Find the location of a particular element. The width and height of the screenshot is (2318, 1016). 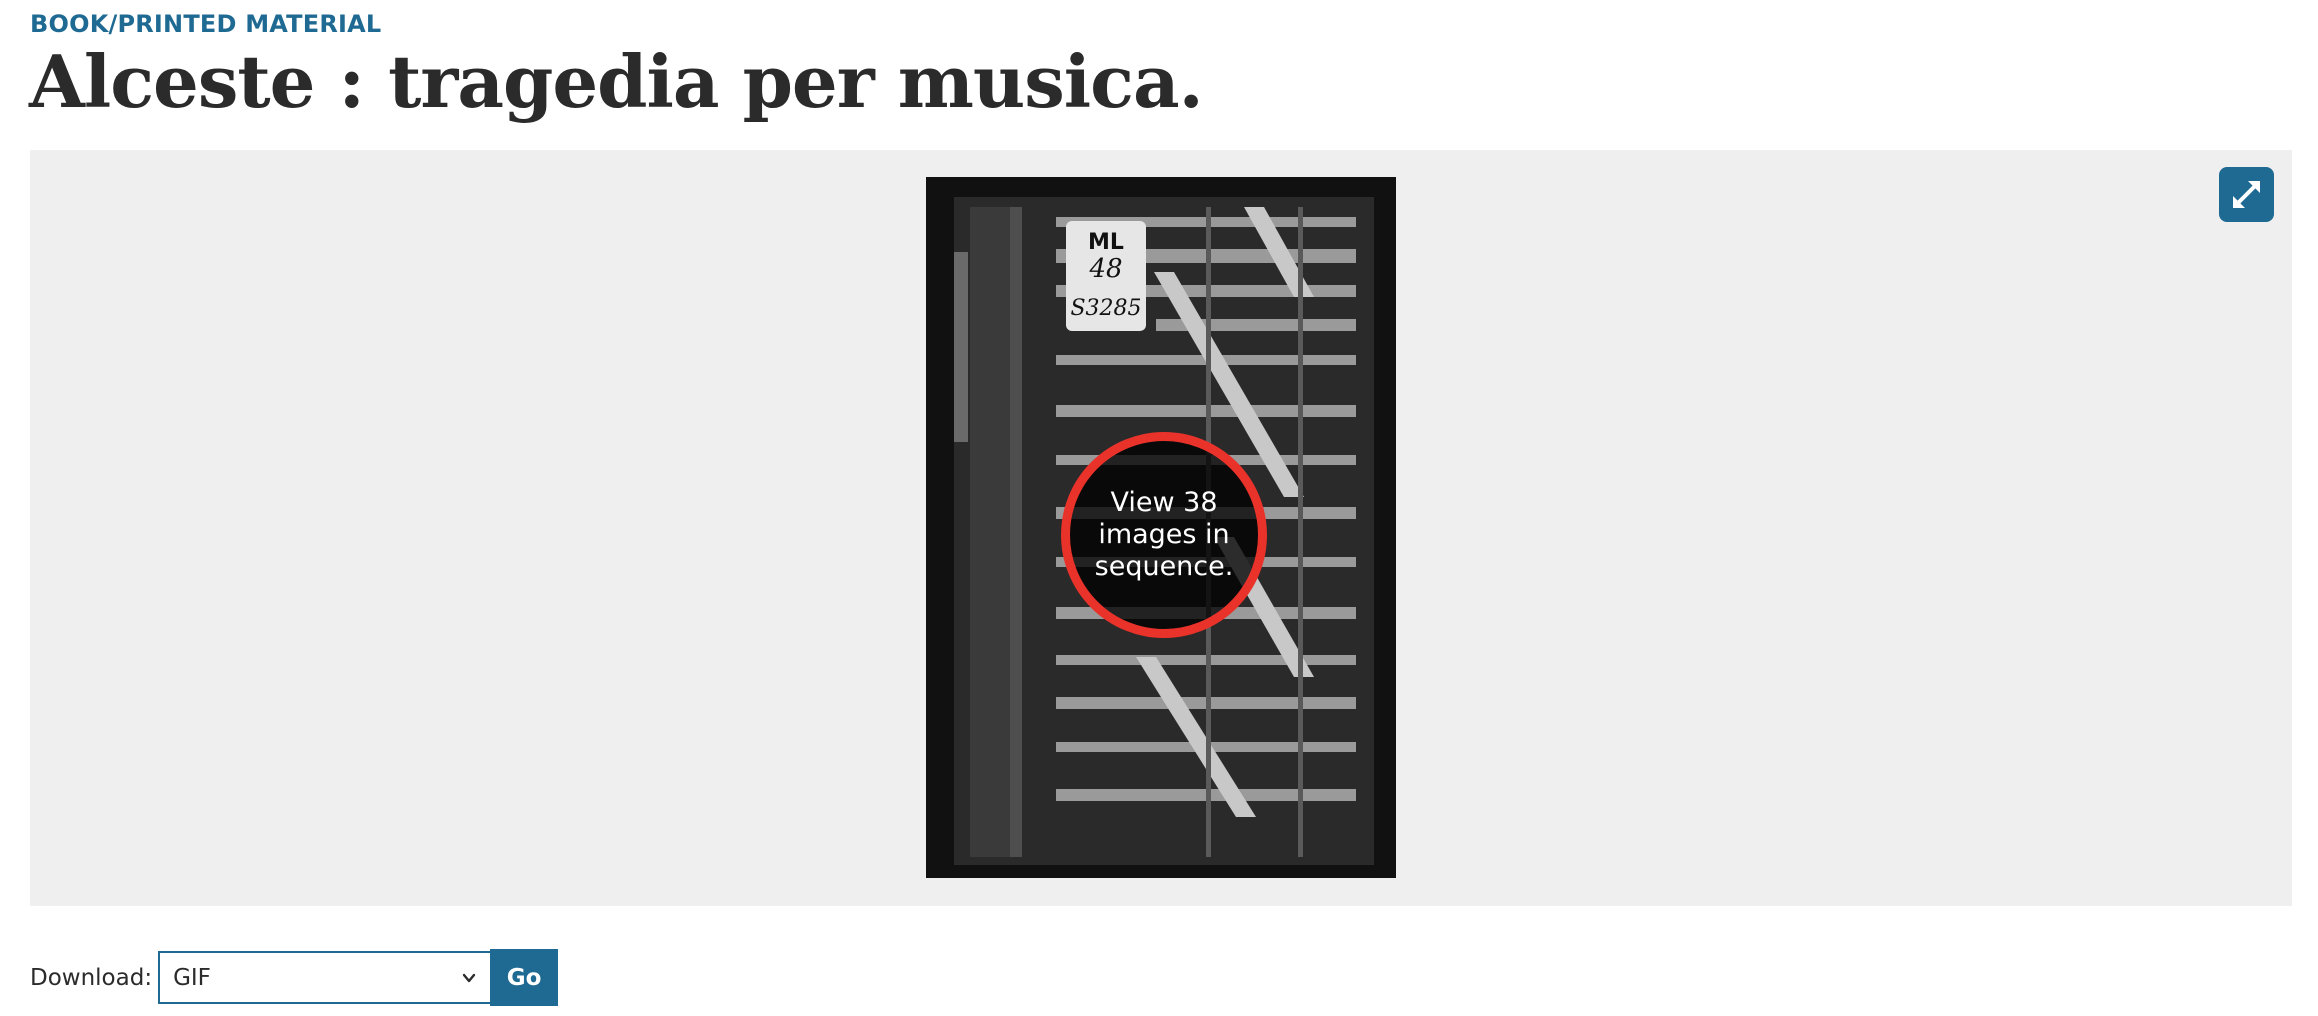

sequence-badge: View 38 images in sequence. is located at coordinates (1164, 535).